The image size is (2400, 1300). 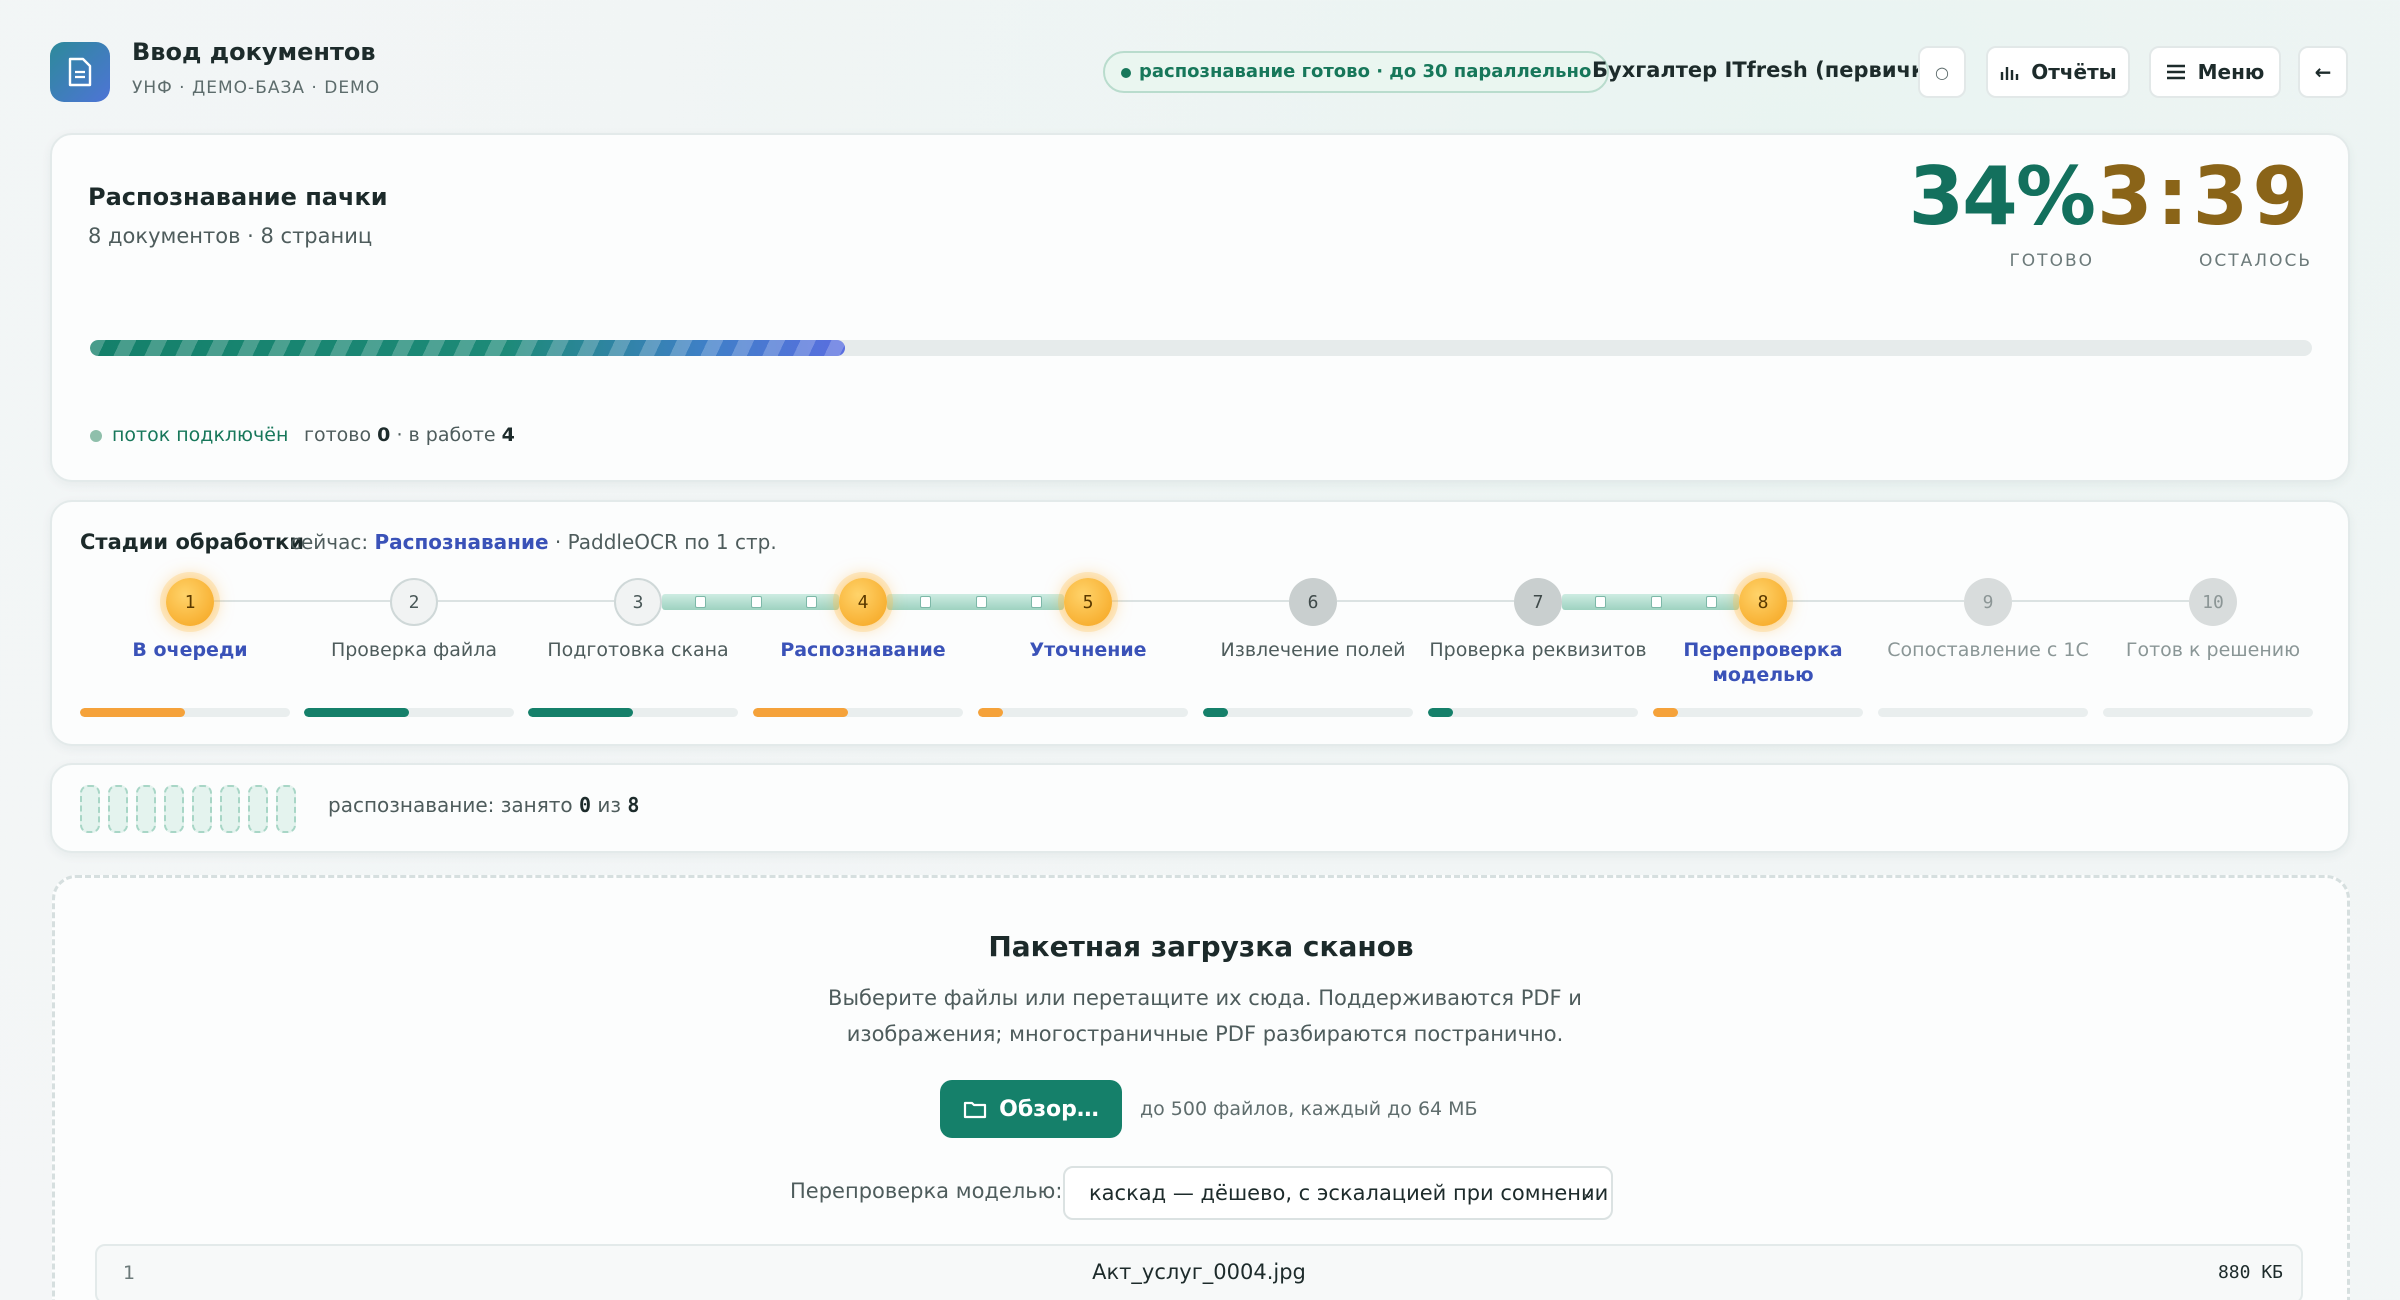 What do you see at coordinates (1356, 72) in the screenshot?
I see `recognition-status-badge: распознавание готово · до 30 параллельно` at bounding box center [1356, 72].